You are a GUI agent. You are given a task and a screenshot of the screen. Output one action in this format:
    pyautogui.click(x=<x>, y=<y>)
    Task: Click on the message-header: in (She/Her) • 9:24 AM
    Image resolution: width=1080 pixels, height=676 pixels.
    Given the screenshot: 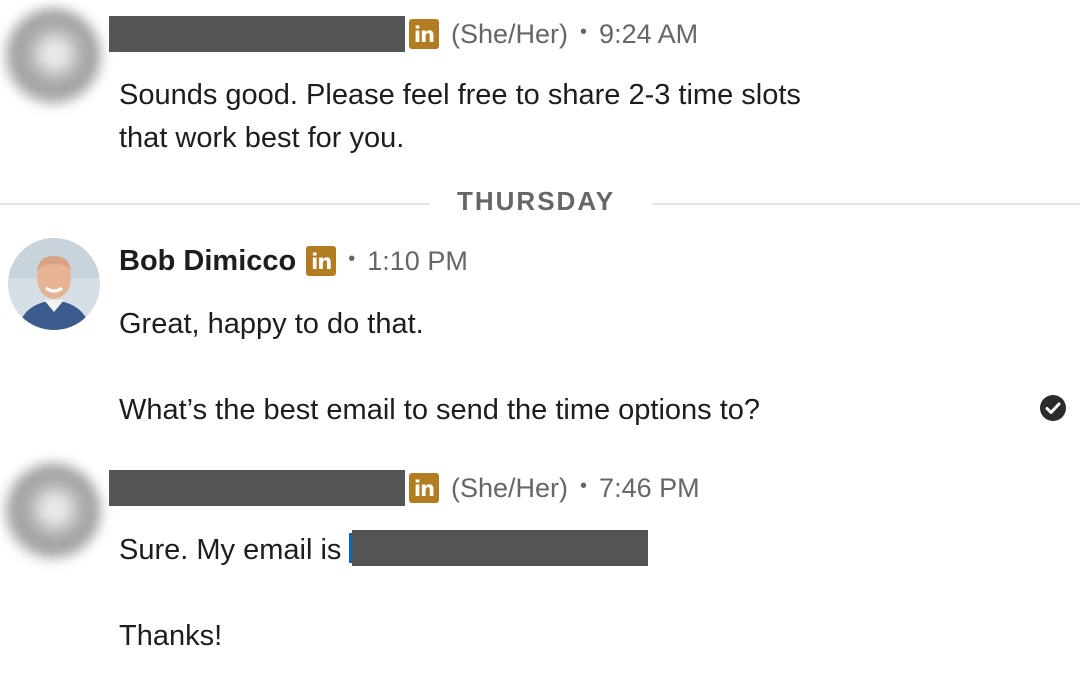 What is the action you would take?
    pyautogui.click(x=403, y=34)
    